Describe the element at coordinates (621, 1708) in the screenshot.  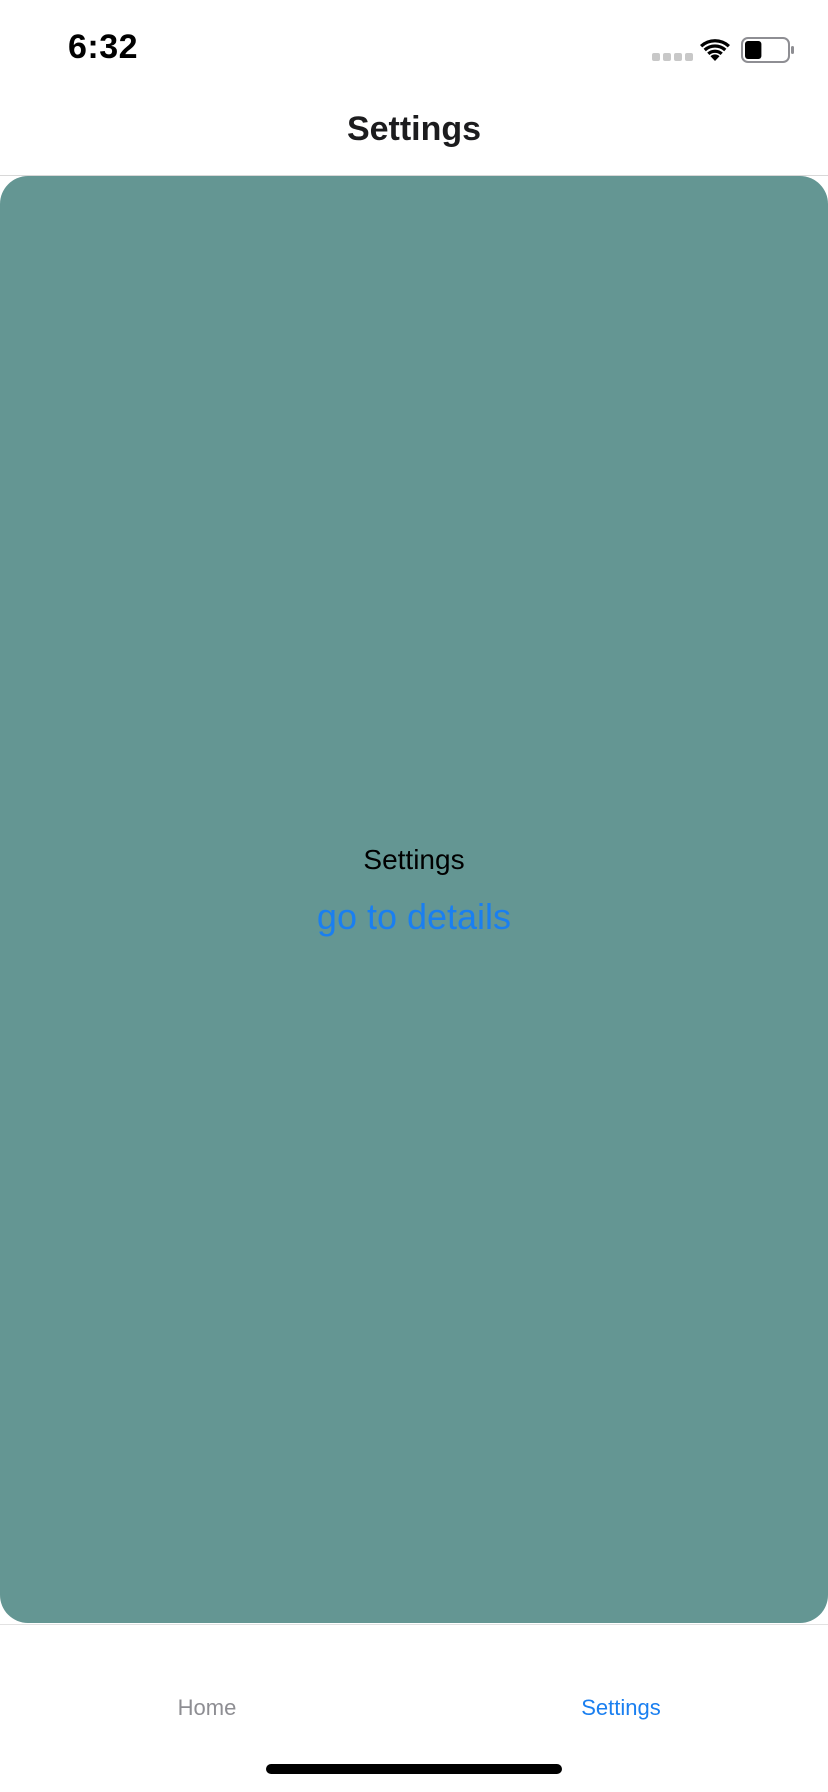
I see `tab-settings: Settings` at that location.